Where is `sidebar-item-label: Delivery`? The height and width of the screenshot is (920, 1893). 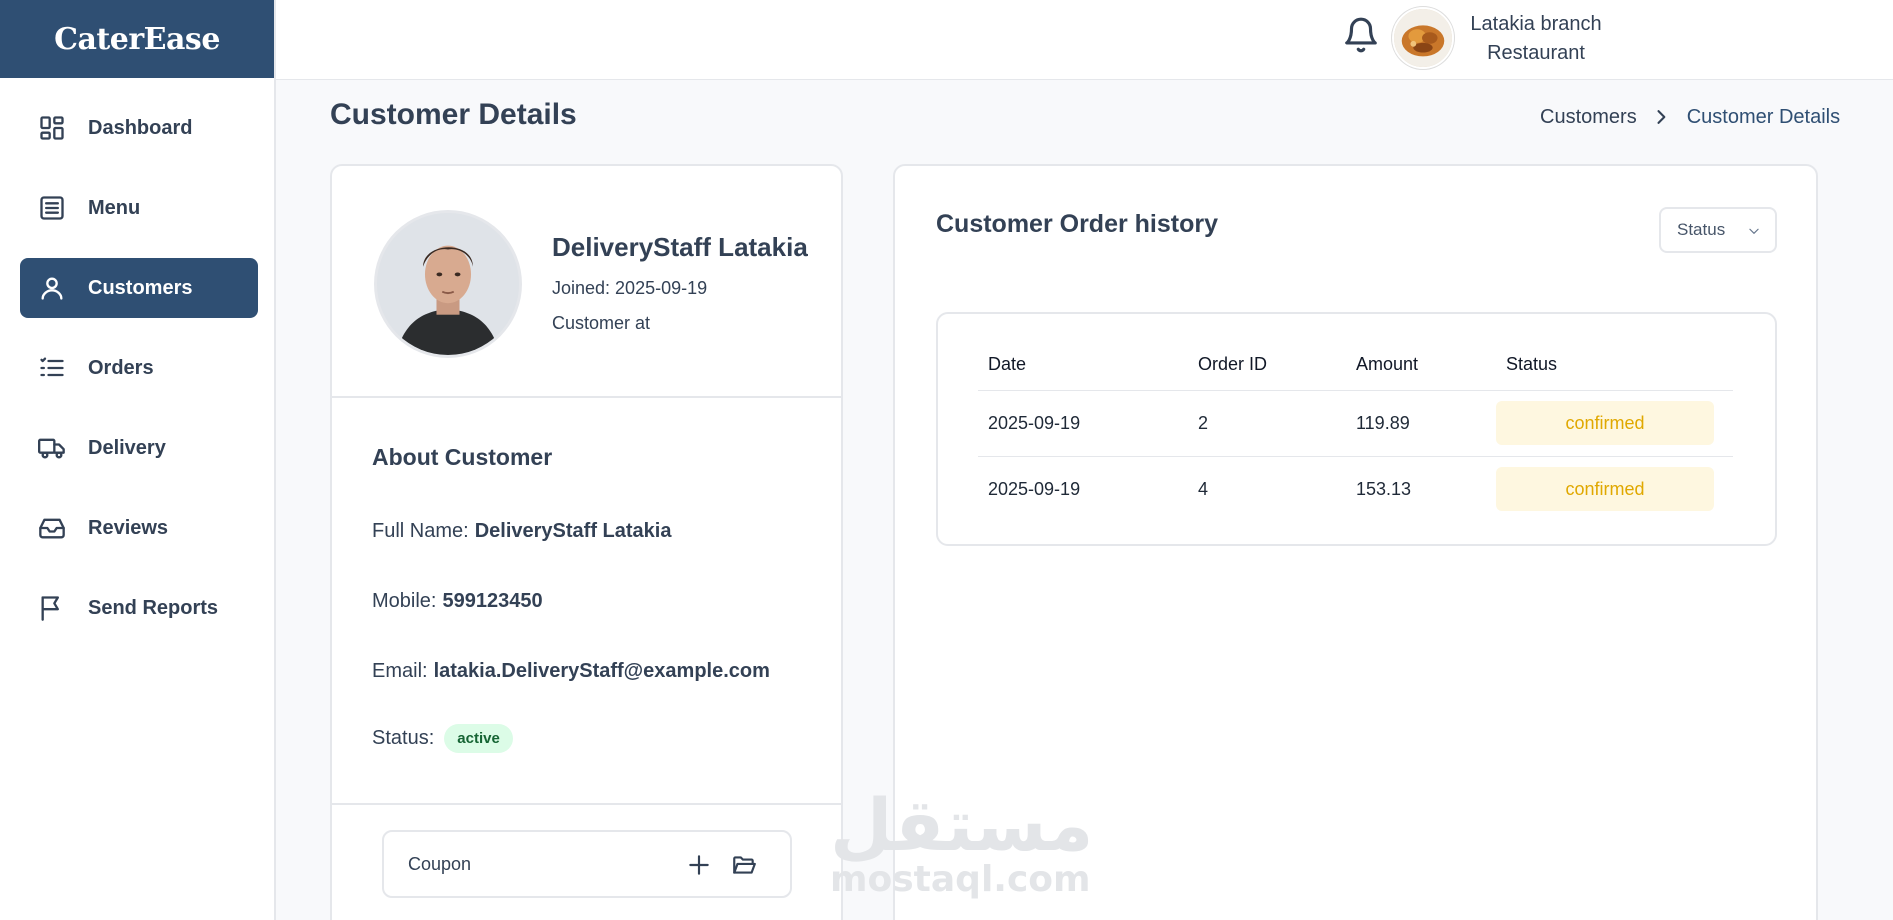
sidebar-item-label: Delivery is located at coordinates (127, 447).